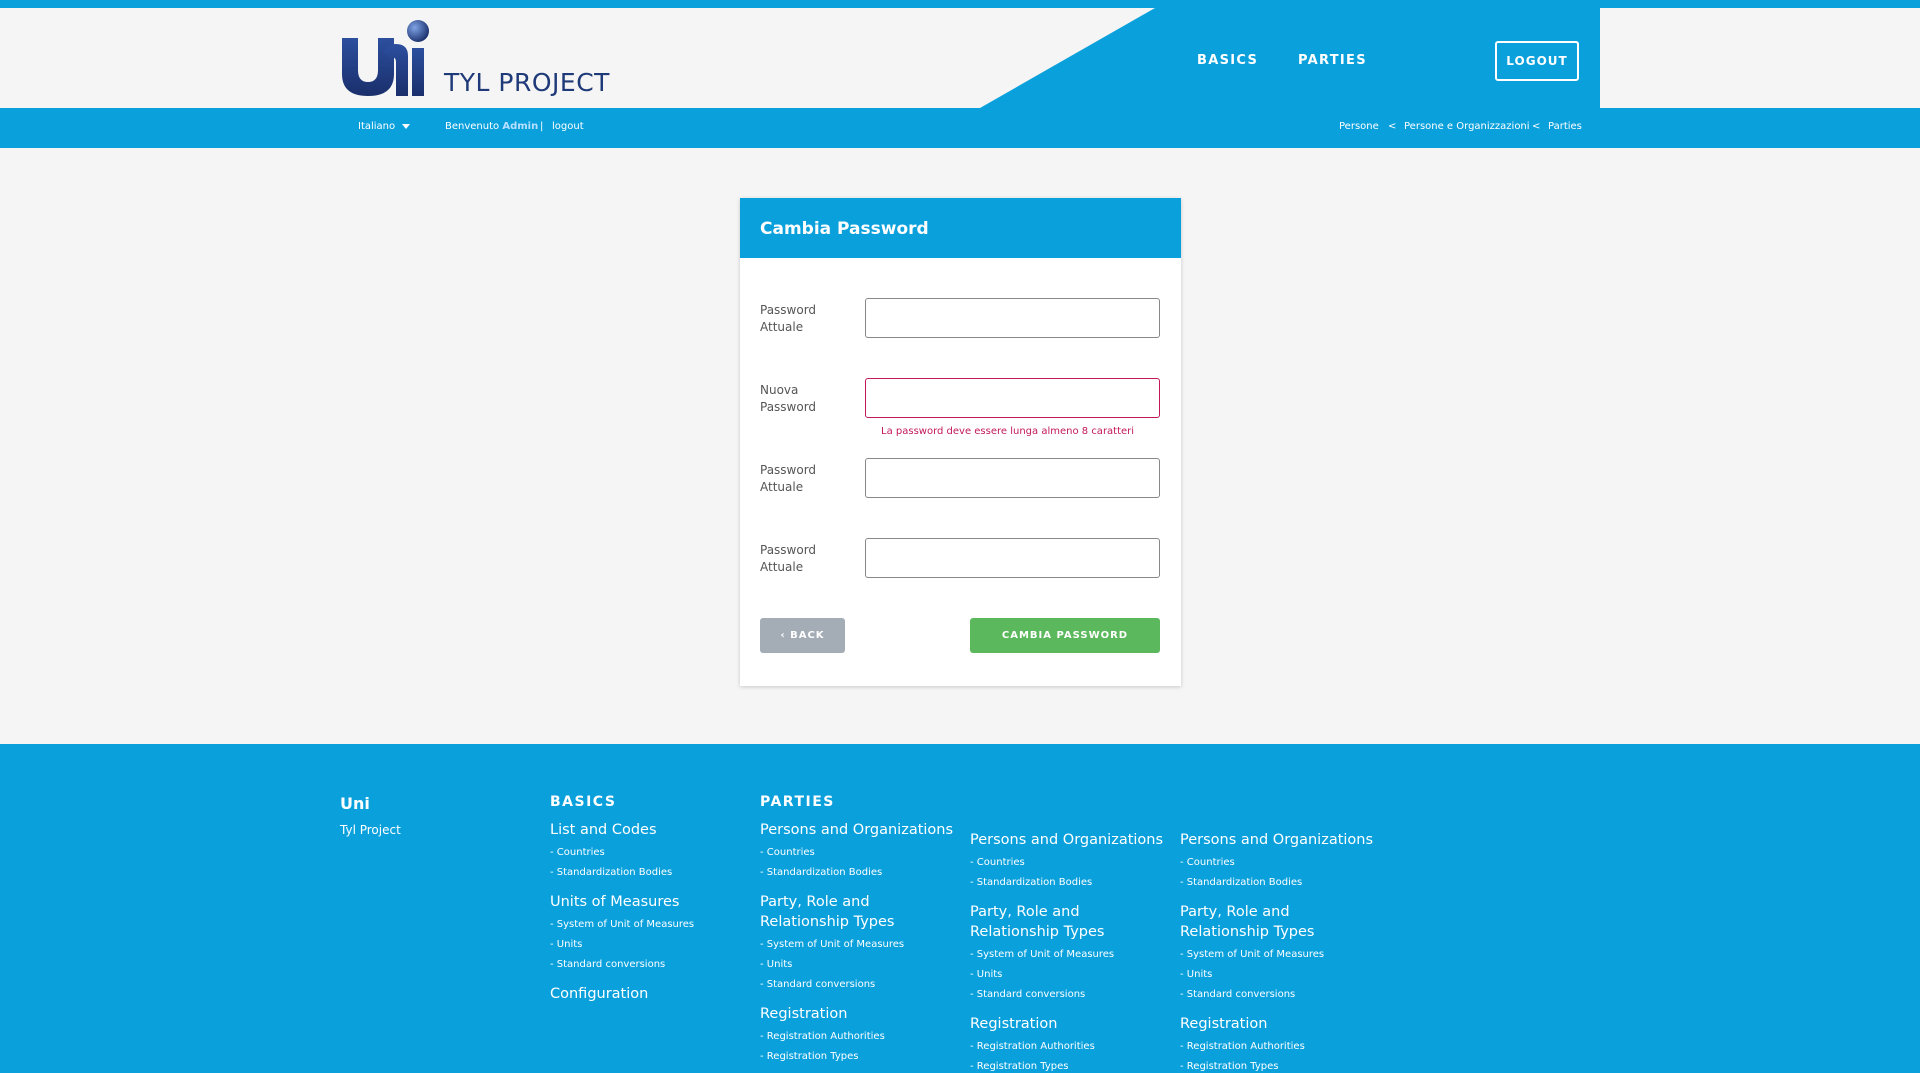  What do you see at coordinates (960, 58) in the screenshot?
I see `header` at bounding box center [960, 58].